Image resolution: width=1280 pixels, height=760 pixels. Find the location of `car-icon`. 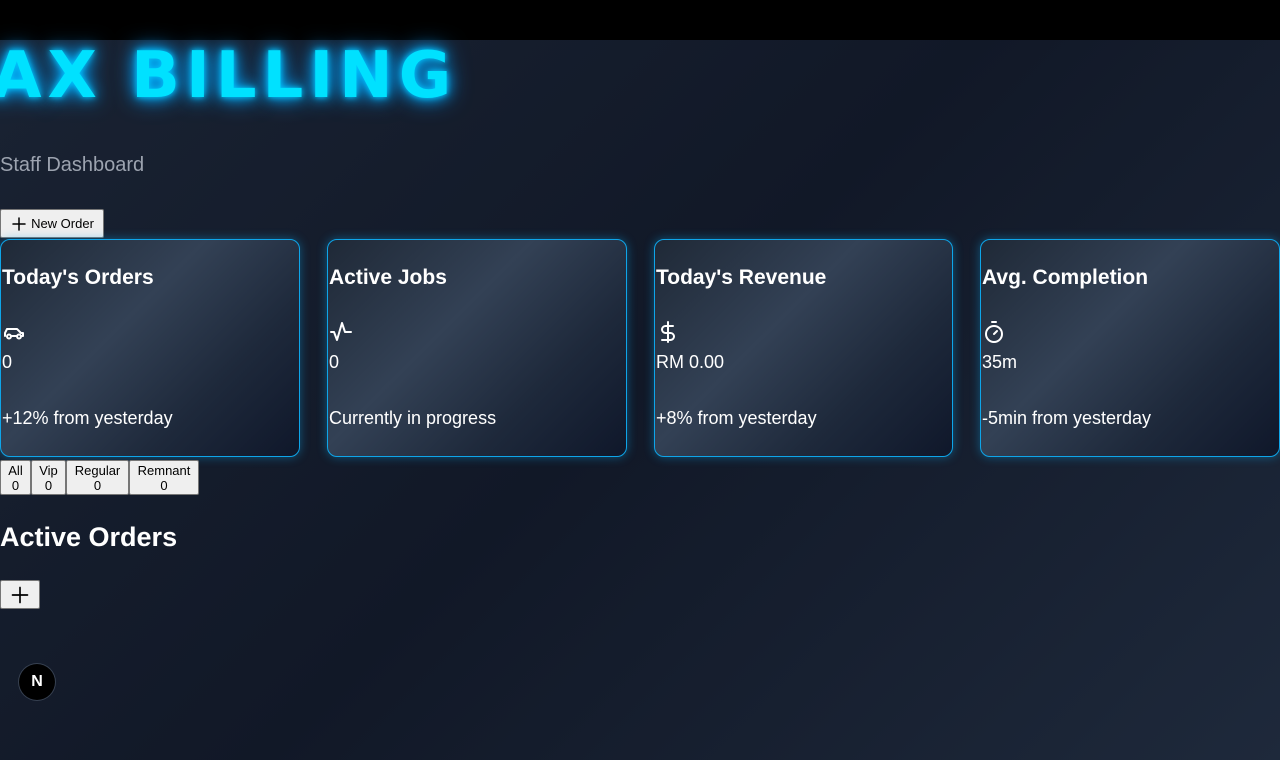

car-icon is located at coordinates (14, 334).